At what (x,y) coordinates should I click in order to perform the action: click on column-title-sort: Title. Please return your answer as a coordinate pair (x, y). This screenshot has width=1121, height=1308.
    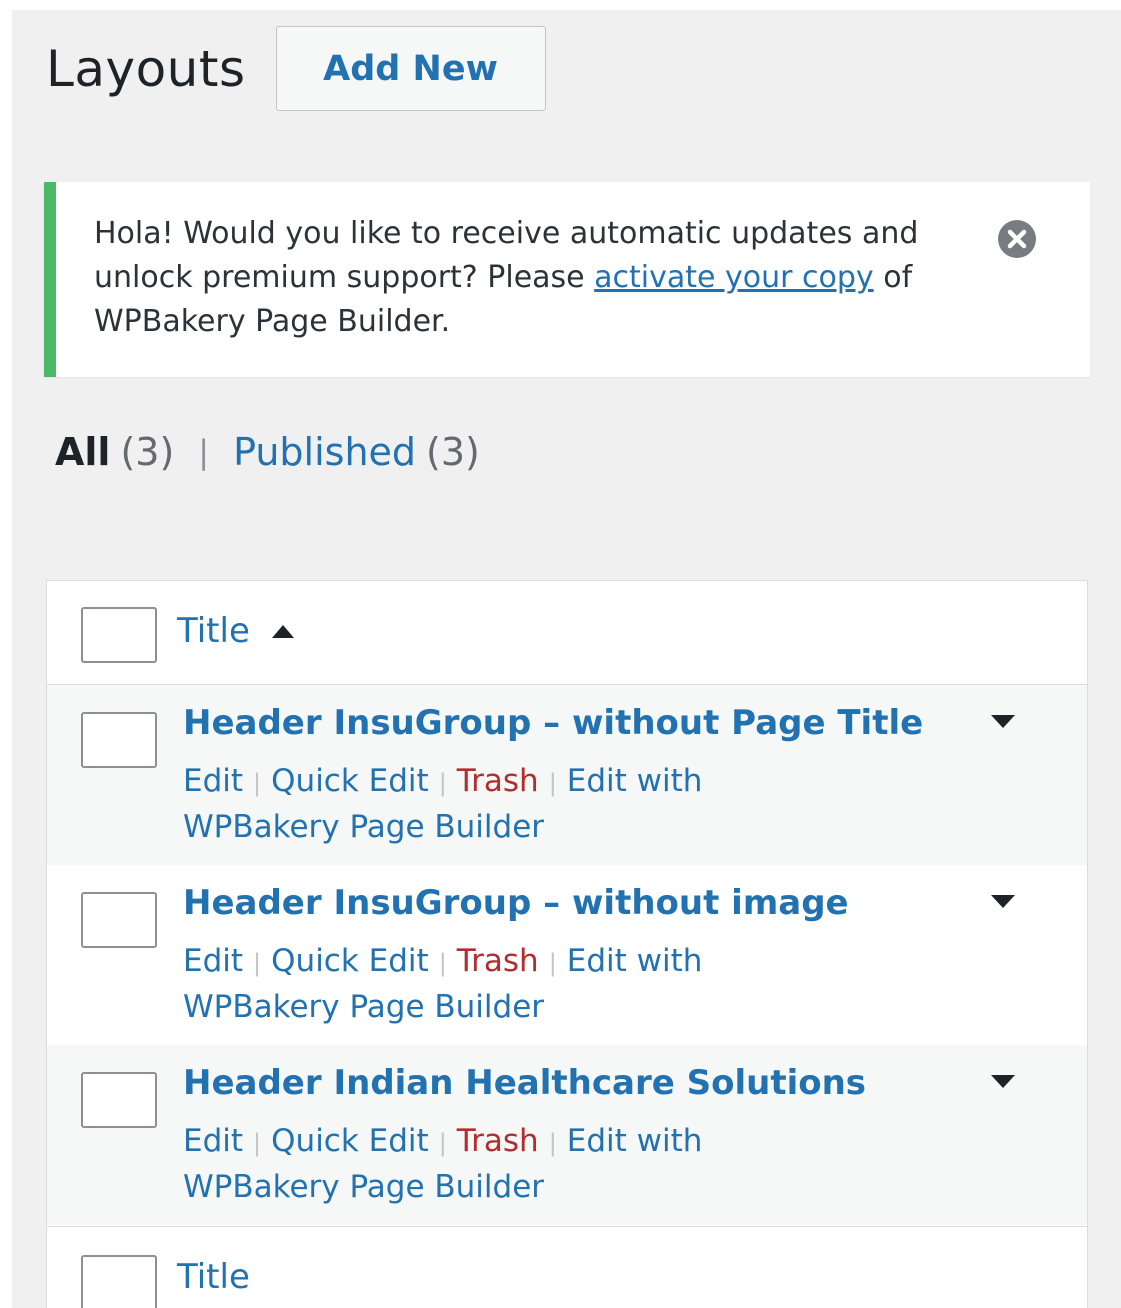
    Looking at the image, I should click on (235, 631).